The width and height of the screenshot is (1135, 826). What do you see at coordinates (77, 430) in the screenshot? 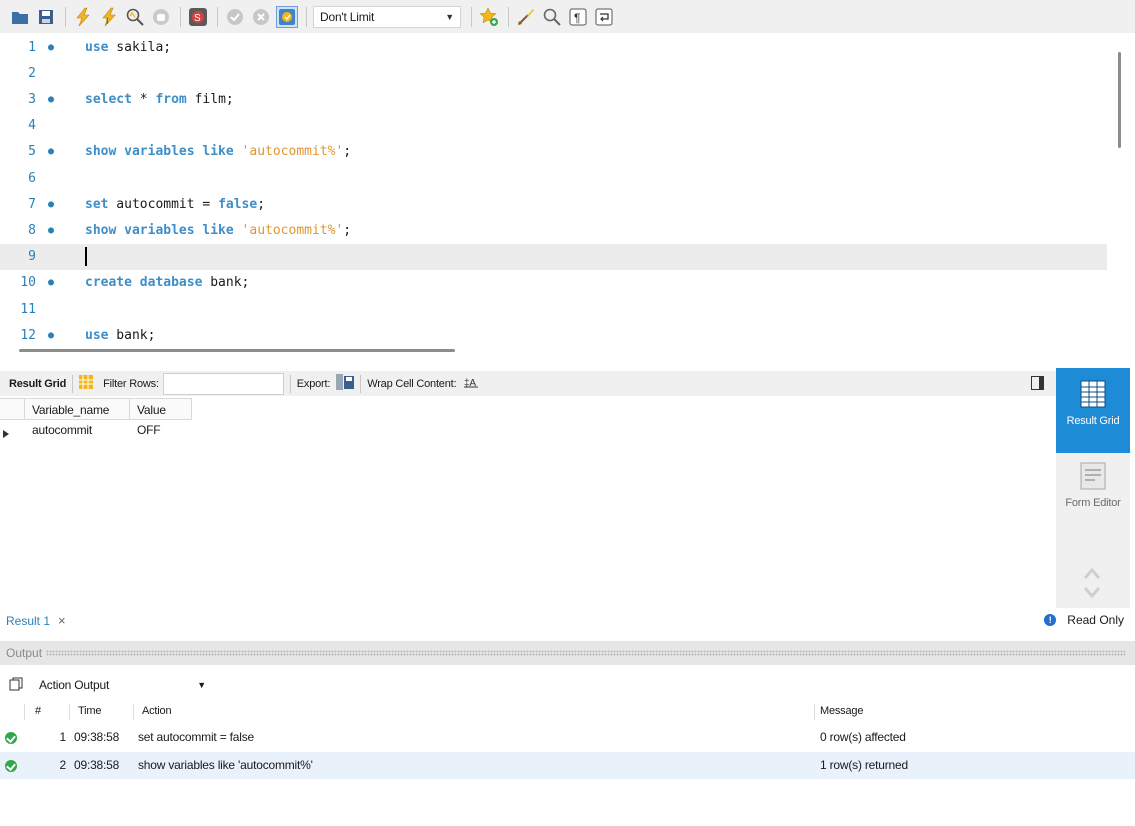
I see `grid-cell: autocommit` at bounding box center [77, 430].